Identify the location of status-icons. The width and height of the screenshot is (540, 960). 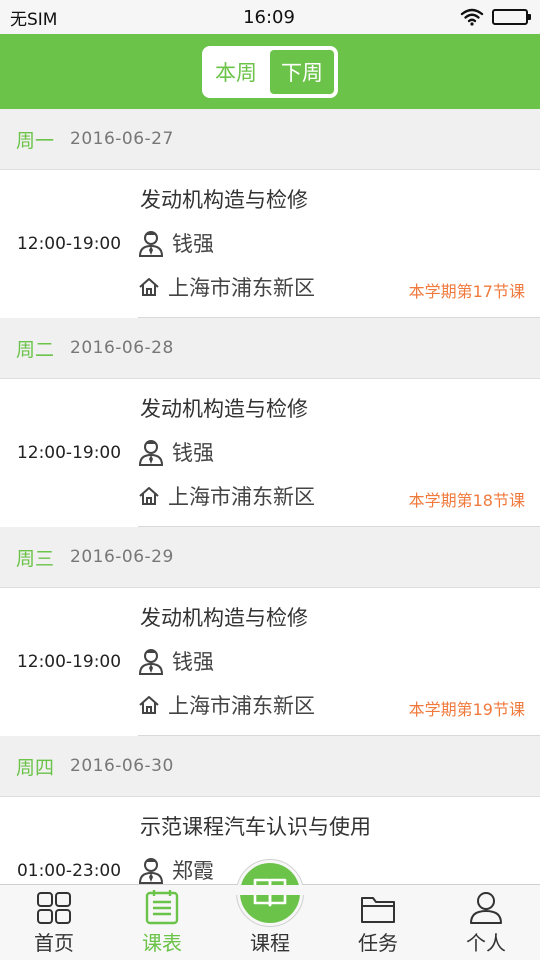
(469, 17).